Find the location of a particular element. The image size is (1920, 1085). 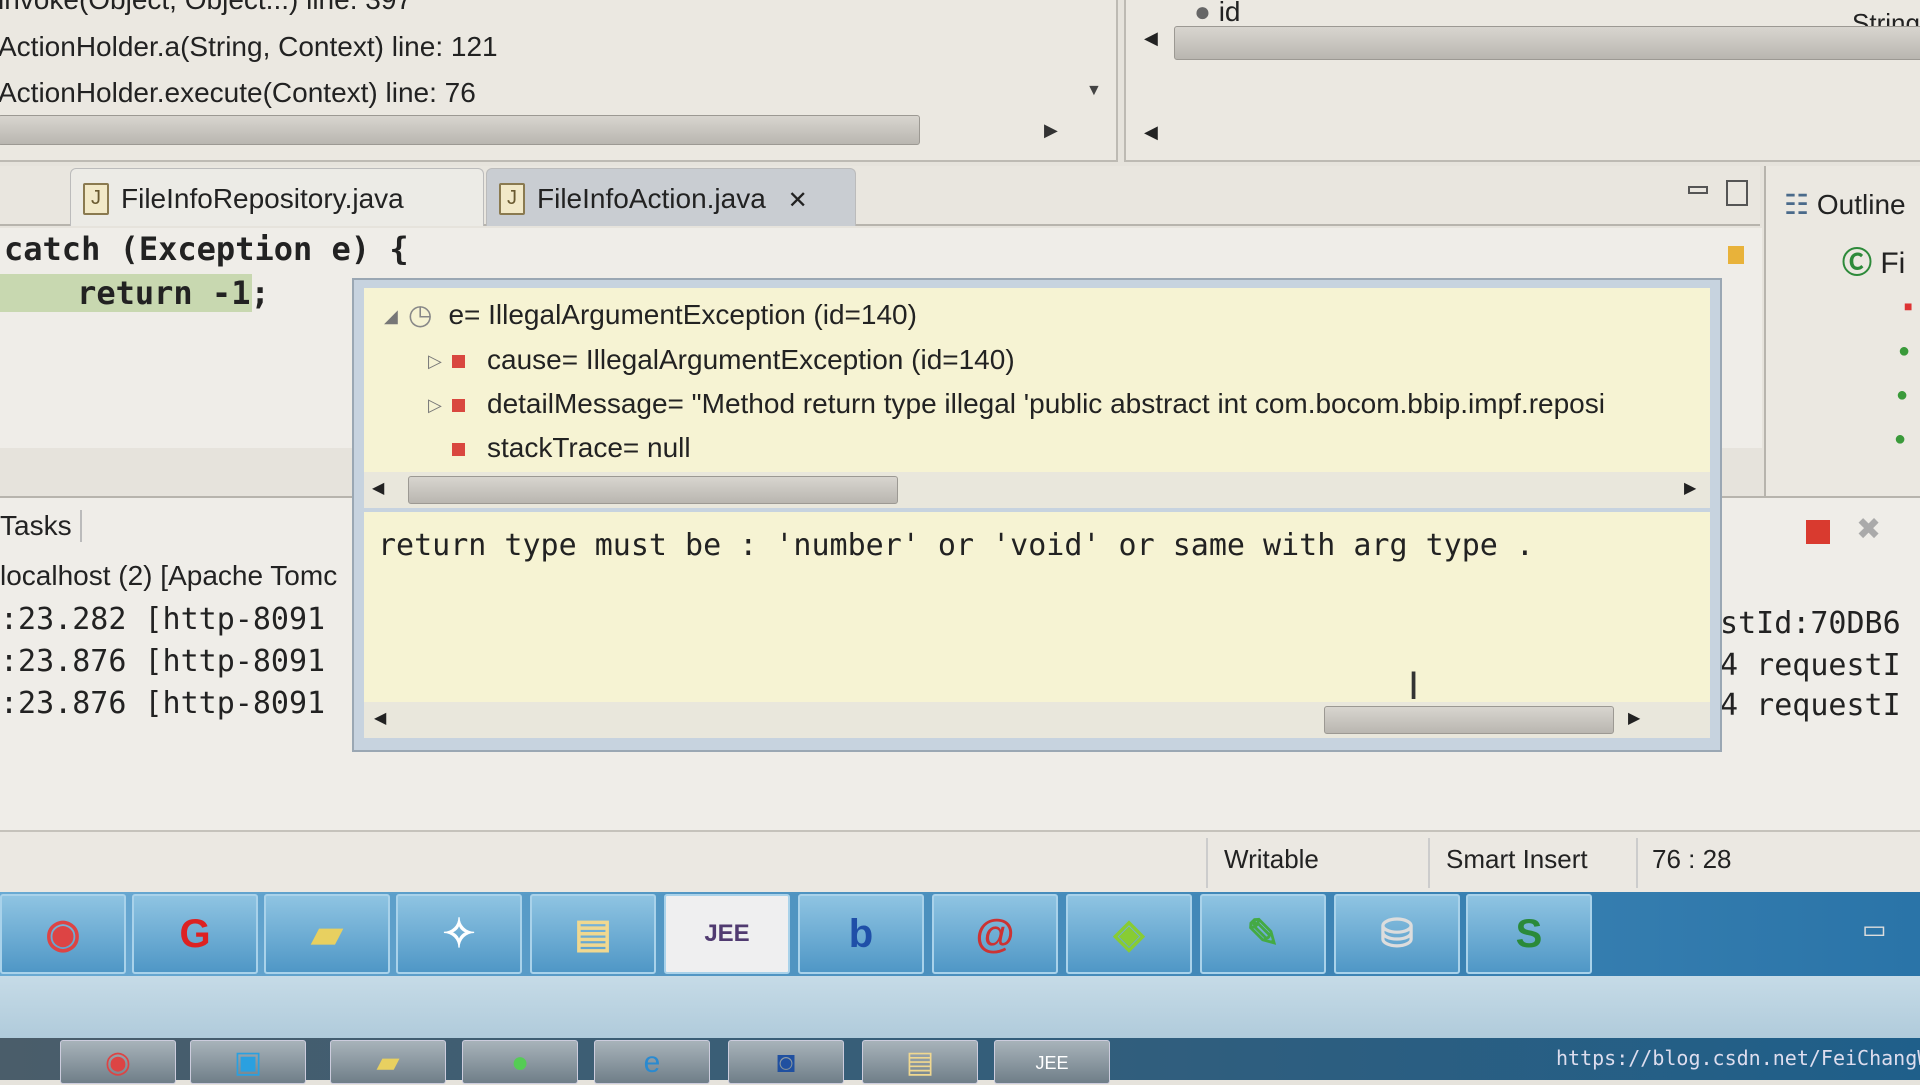

overview-ruler-marker is located at coordinates (1736, 255).